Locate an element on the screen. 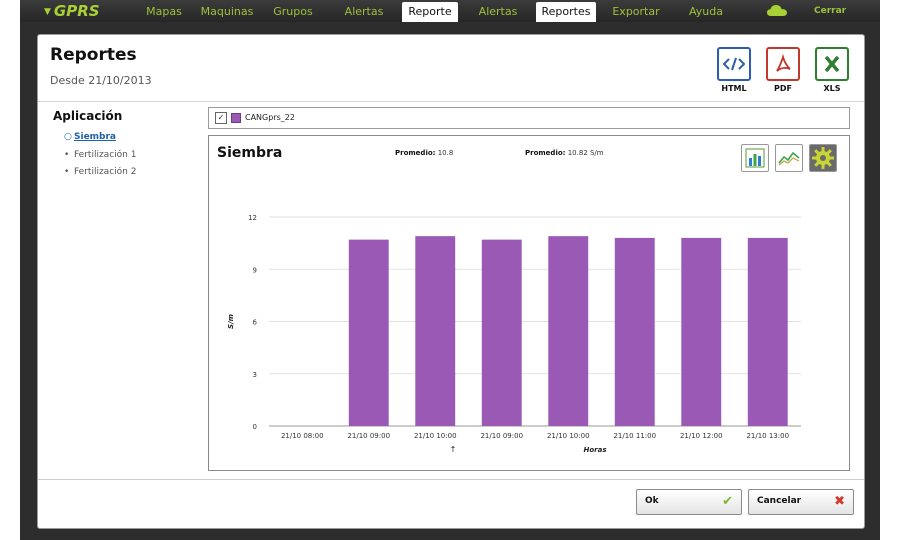 This screenshot has width=900, height=540. chart-settings-button is located at coordinates (823, 158).